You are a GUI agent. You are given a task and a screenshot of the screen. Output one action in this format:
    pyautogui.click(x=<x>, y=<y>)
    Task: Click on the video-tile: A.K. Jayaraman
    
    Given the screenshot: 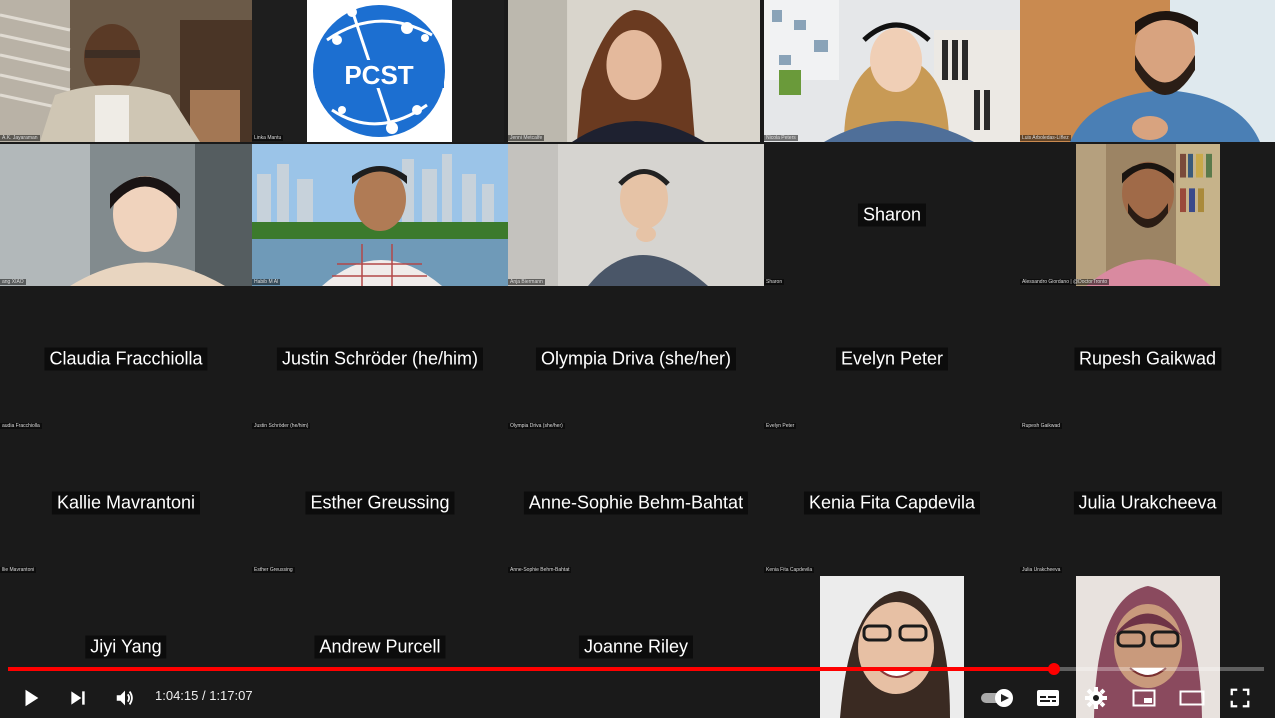 What is the action you would take?
    pyautogui.click(x=126, y=71)
    